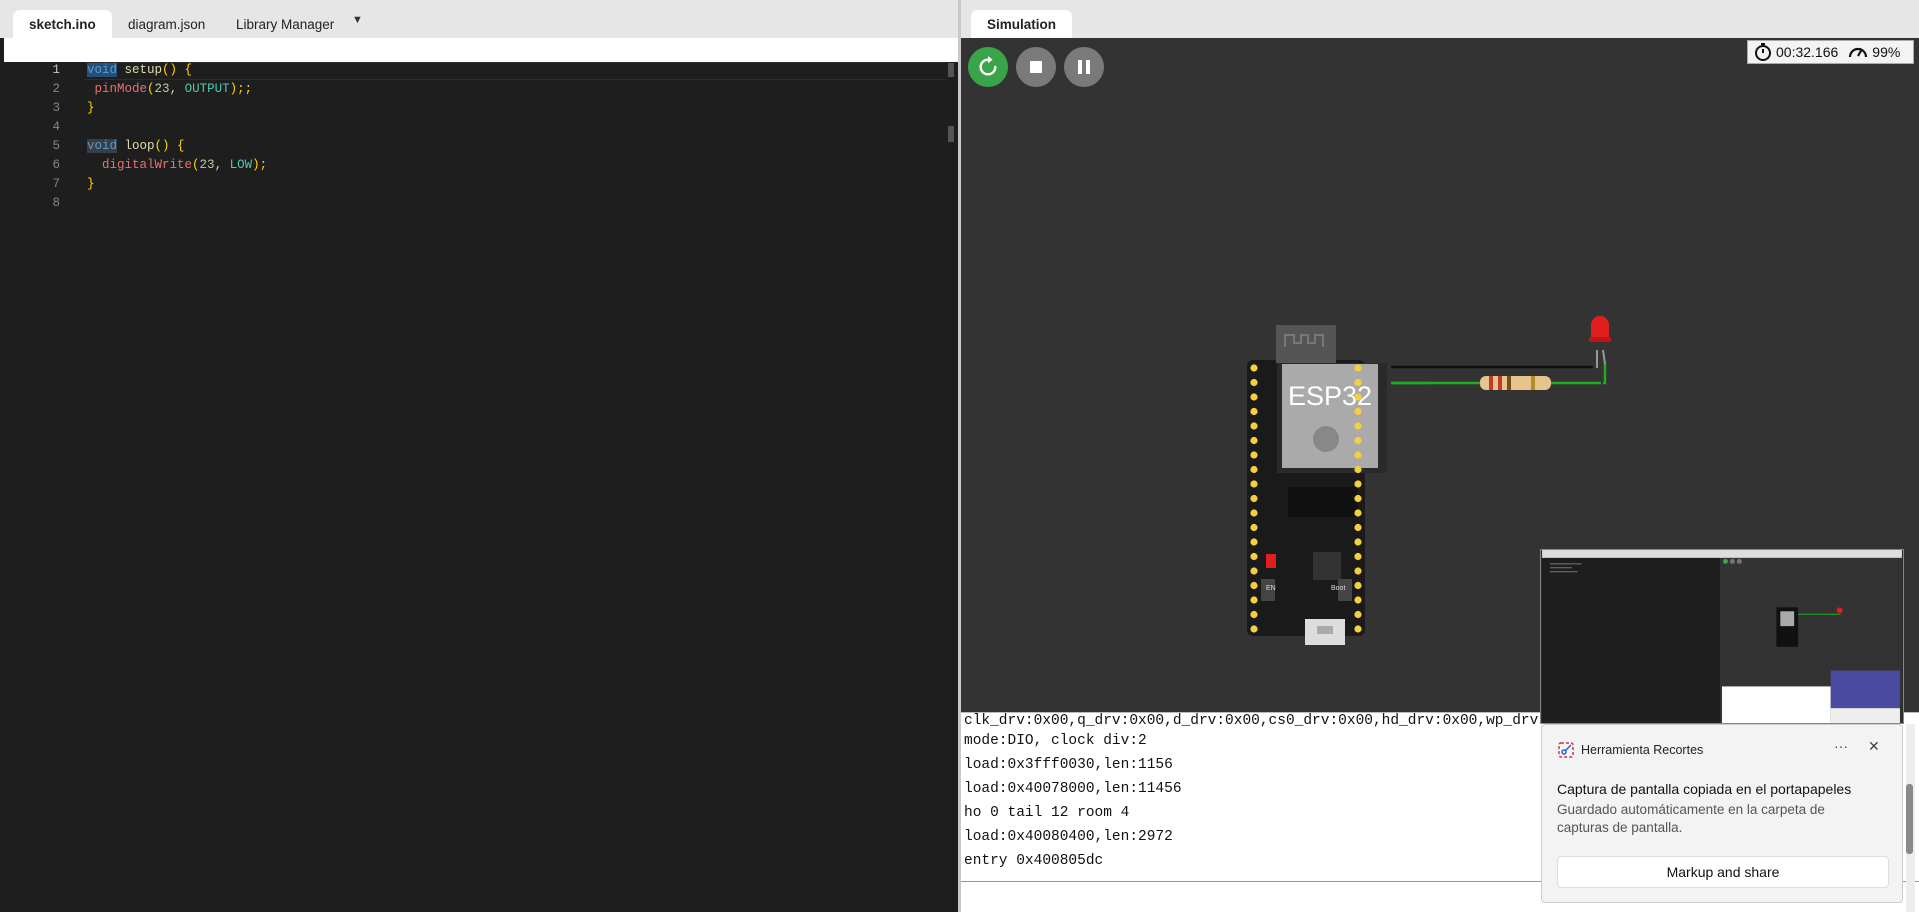 Image resolution: width=1919 pixels, height=912 pixels. Describe the element at coordinates (1858, 52) in the screenshot. I see `speedometer-icon` at that location.